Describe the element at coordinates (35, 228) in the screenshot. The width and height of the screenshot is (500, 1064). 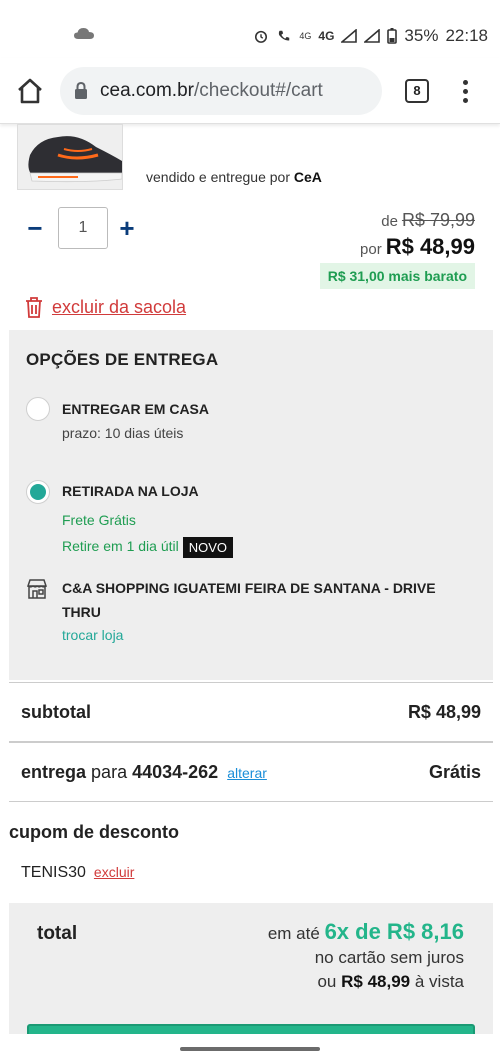
I see `decrease-quantity-button: −` at that location.